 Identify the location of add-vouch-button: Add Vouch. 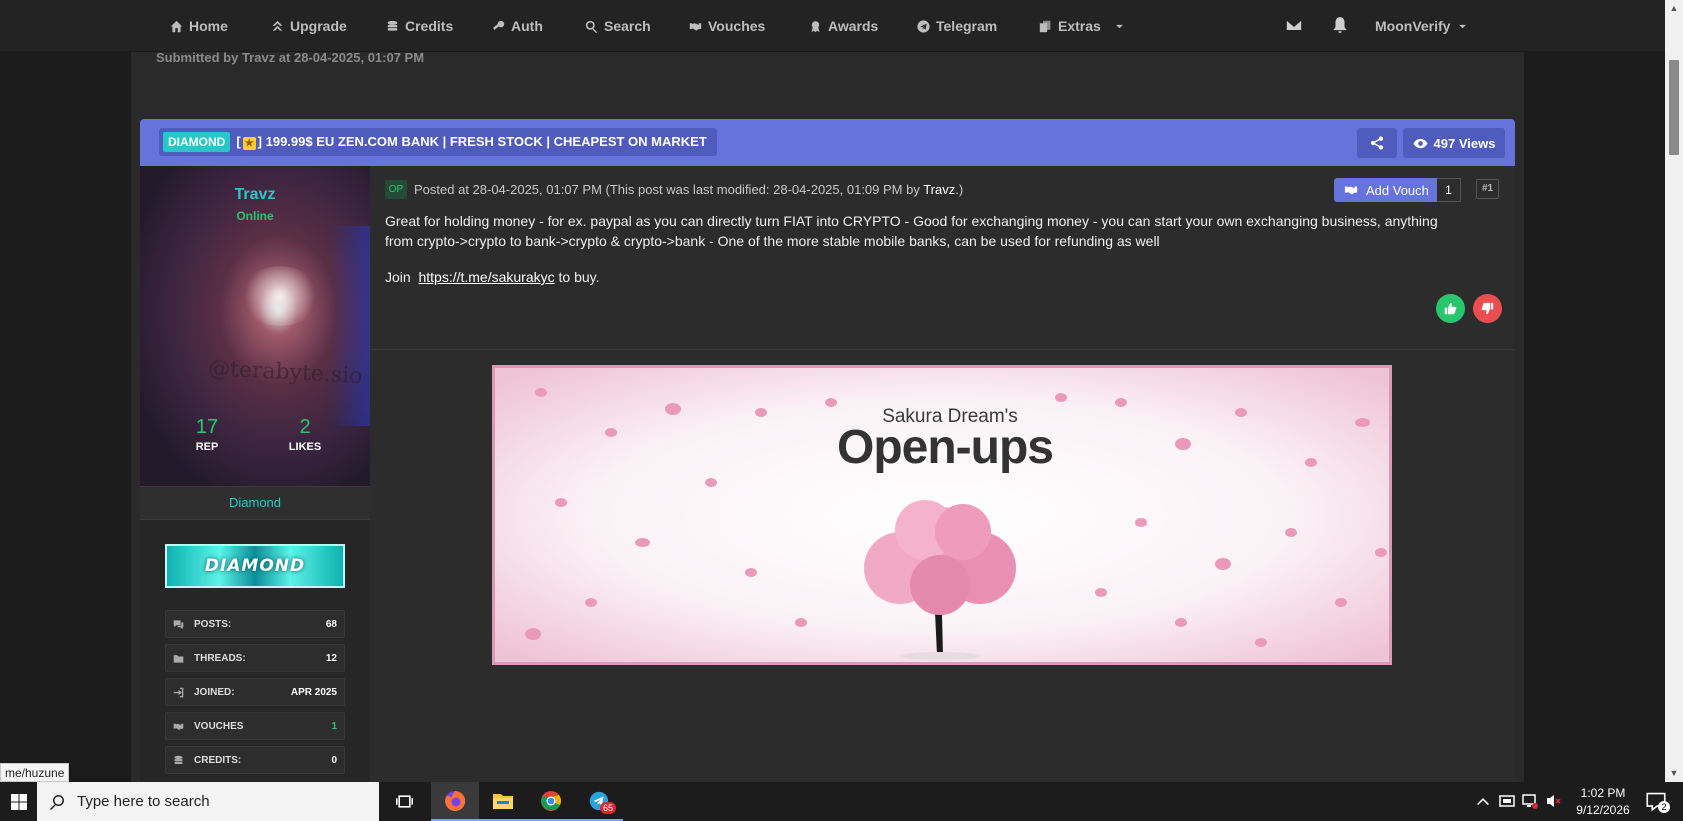
(1385, 190).